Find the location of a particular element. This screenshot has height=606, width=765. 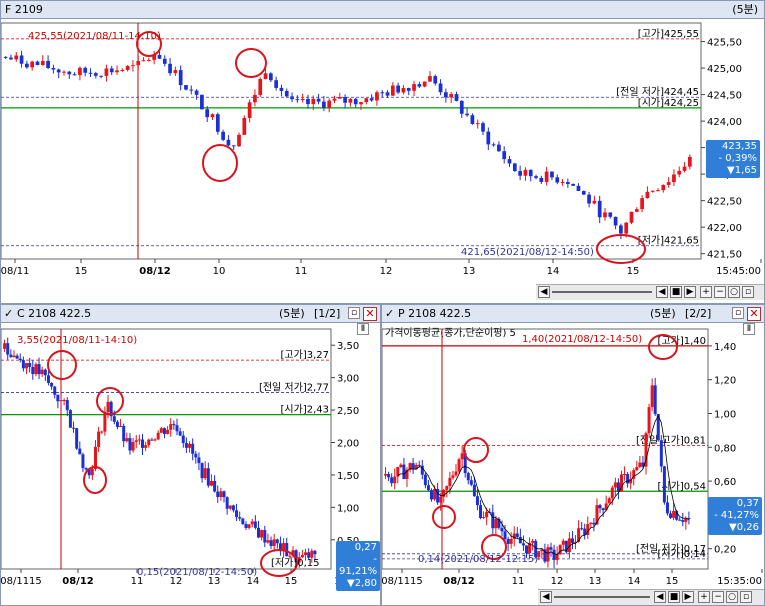

zoom-in-icon: + is located at coordinates (706, 292).